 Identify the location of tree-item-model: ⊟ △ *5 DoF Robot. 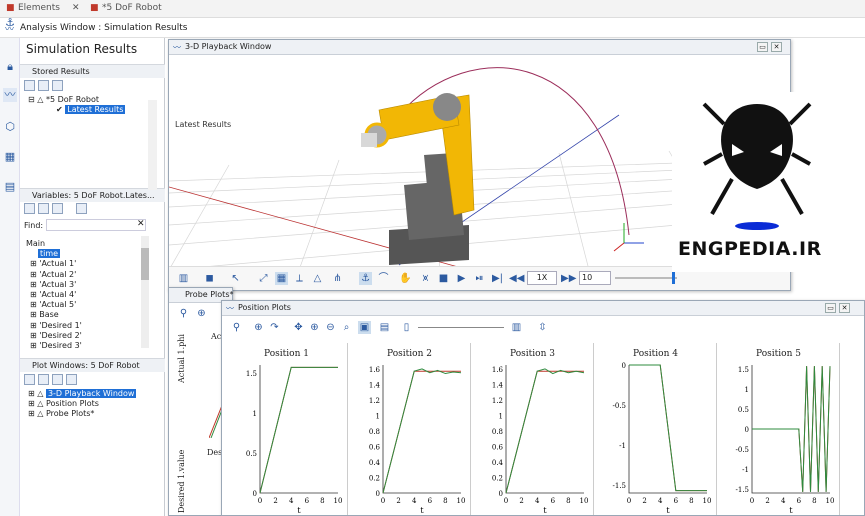
(76, 100).